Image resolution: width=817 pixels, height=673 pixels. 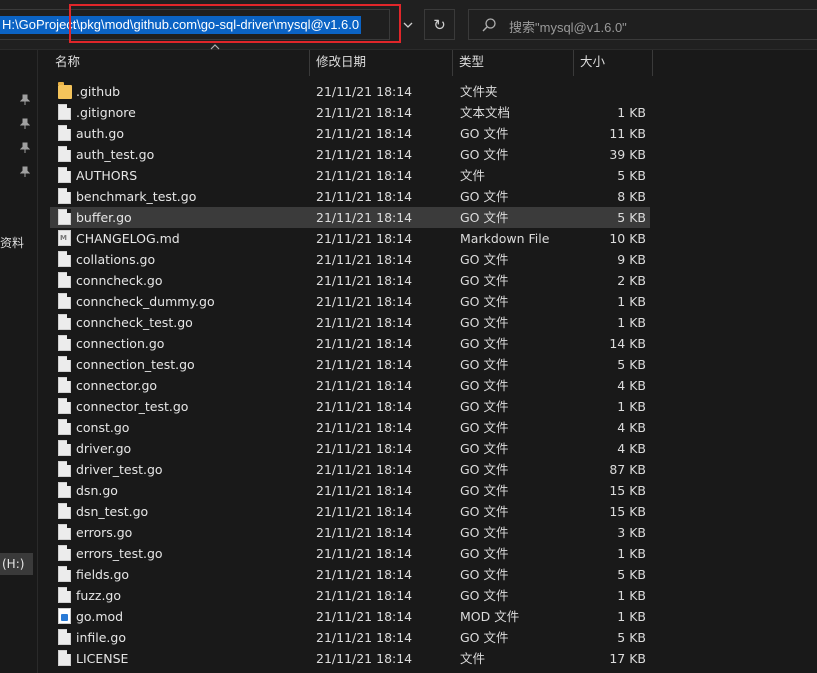 I want to click on file-row: auth.go 21/11/21 18:14 GO 文件 11 KB, so click(x=350, y=133).